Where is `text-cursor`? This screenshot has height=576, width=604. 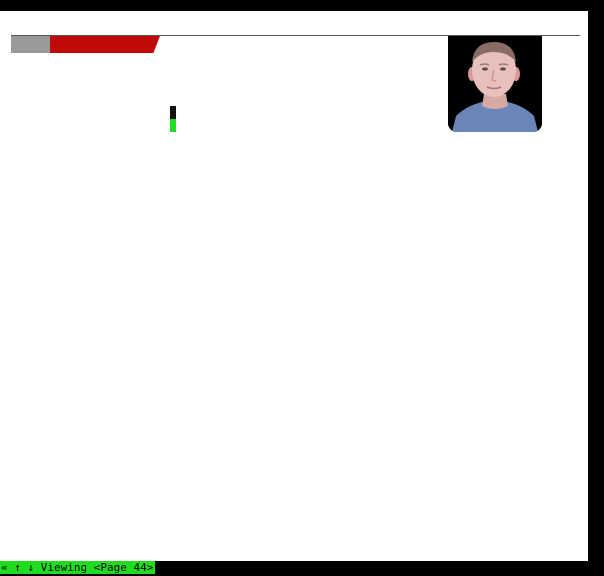 text-cursor is located at coordinates (173, 119).